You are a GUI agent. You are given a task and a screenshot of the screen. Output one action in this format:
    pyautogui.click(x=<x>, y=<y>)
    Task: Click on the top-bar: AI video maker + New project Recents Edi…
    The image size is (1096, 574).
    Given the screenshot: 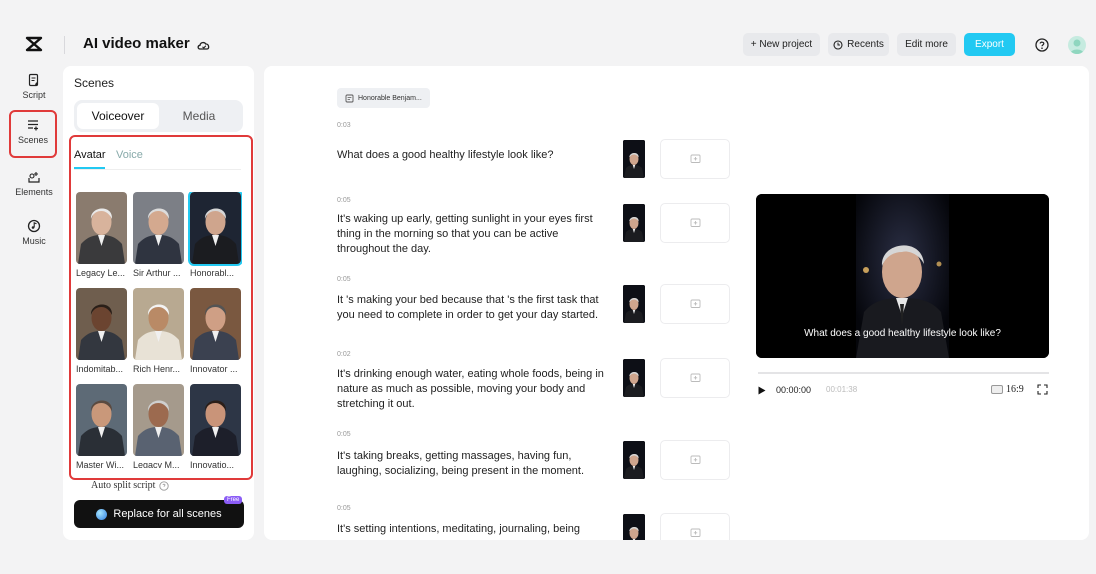 What is the action you would take?
    pyautogui.click(x=548, y=45)
    